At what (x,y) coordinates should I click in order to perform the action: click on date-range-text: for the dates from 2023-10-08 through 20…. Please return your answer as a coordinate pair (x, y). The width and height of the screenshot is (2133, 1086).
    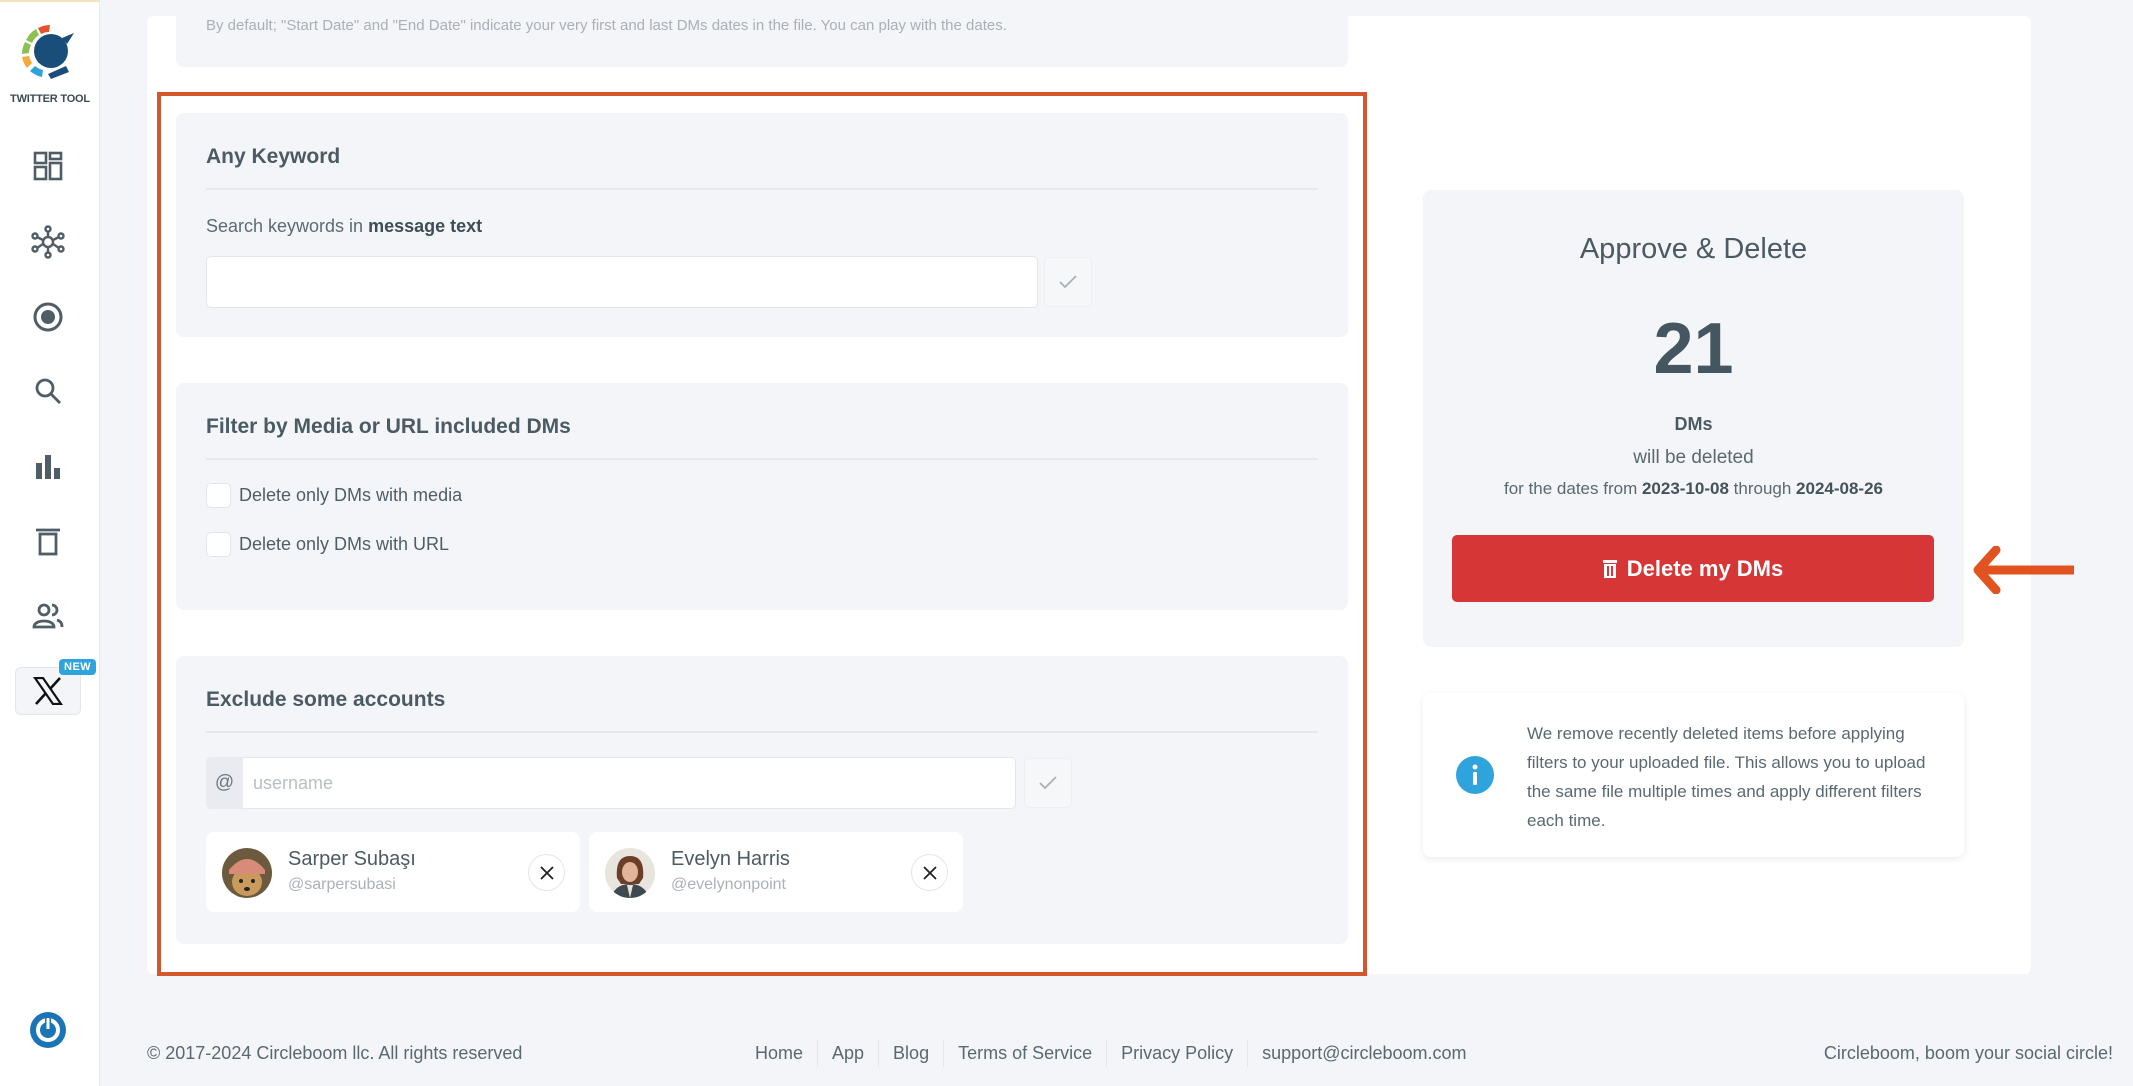
    Looking at the image, I should click on (1693, 489).